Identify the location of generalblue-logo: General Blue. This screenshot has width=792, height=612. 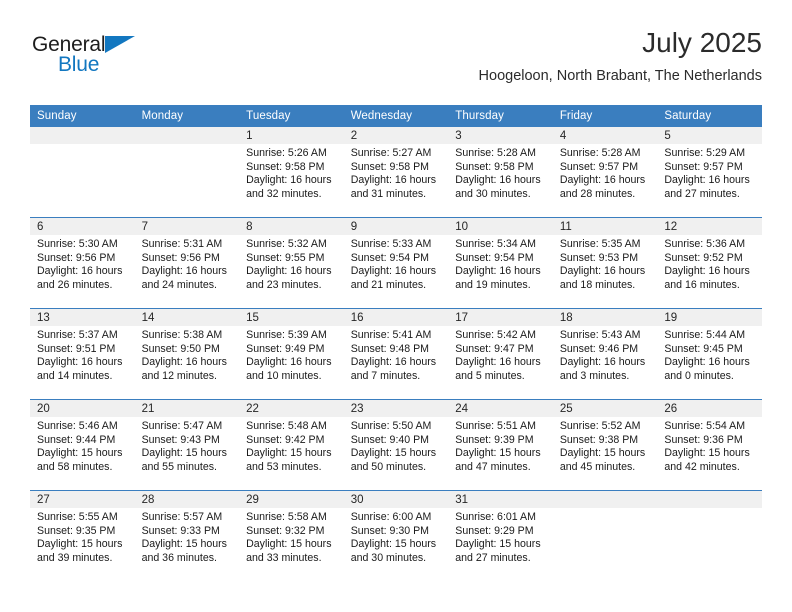
(122, 60).